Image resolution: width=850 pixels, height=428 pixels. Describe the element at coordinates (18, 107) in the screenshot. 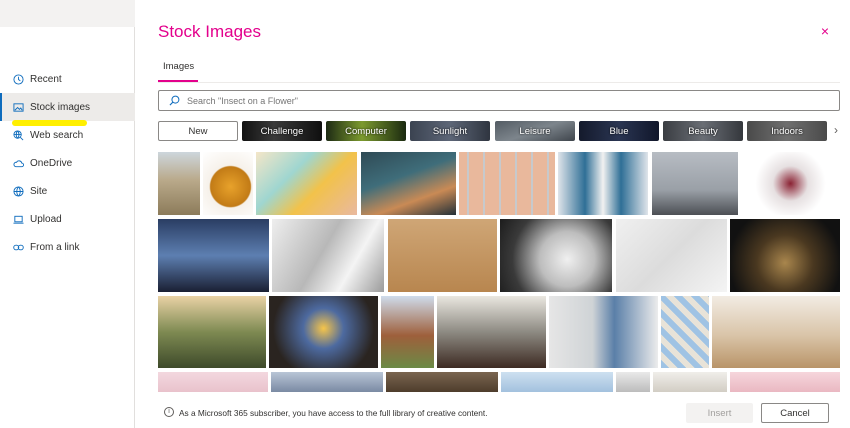

I see `image-icon` at that location.